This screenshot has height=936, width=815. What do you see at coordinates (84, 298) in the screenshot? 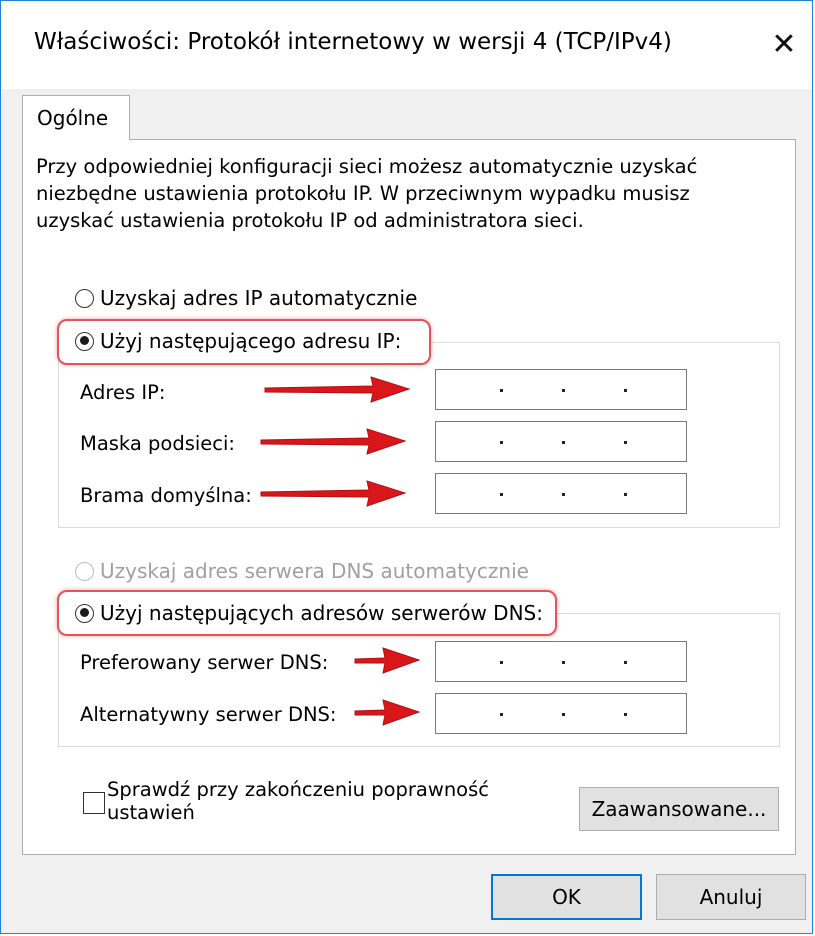
I see `radio-ip-auto-indicator` at bounding box center [84, 298].